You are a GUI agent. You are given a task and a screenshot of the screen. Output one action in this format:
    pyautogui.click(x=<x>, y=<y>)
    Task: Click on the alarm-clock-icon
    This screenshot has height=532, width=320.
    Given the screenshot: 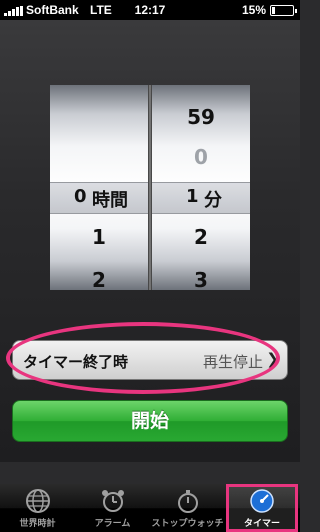 What is the action you would take?
    pyautogui.click(x=112, y=501)
    